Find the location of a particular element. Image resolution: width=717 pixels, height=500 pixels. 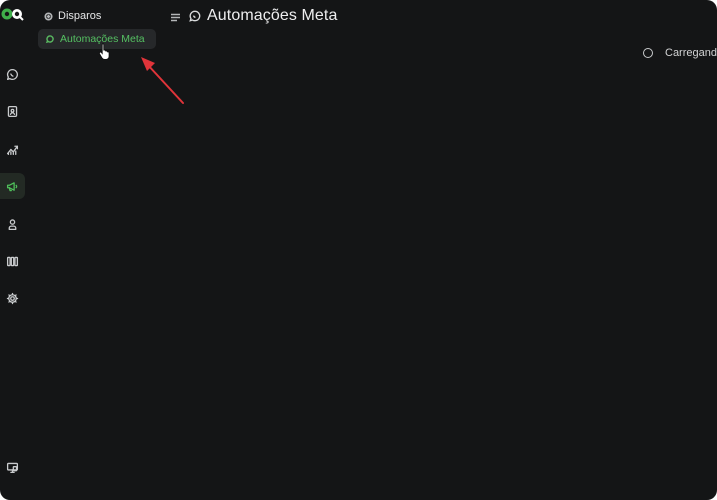

page-header: Automações Meta is located at coordinates (263, 16).